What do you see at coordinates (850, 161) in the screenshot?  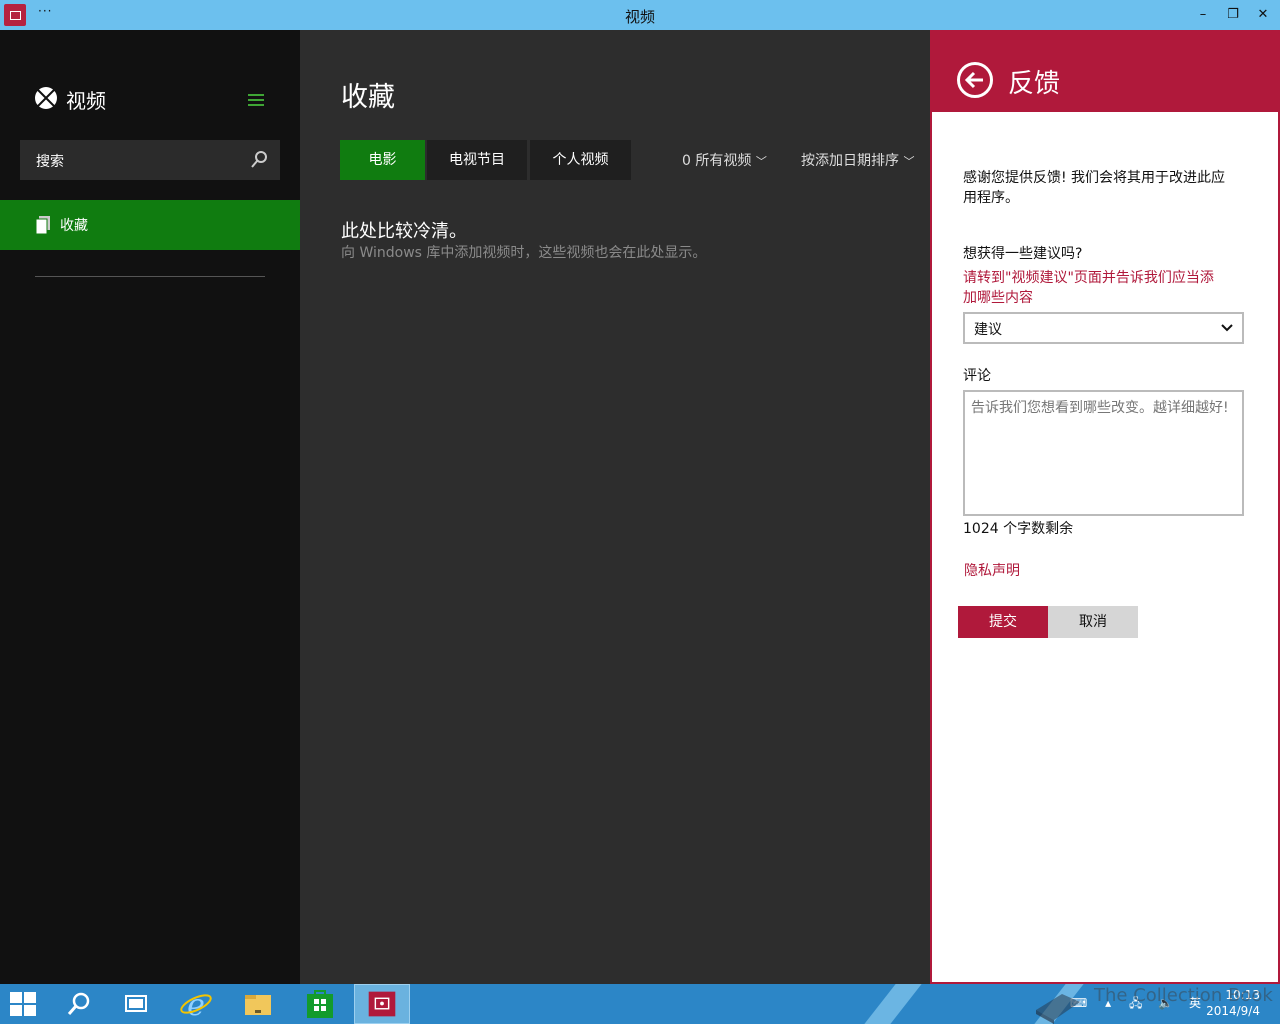 I see `sort-label: 按添加日期排序` at bounding box center [850, 161].